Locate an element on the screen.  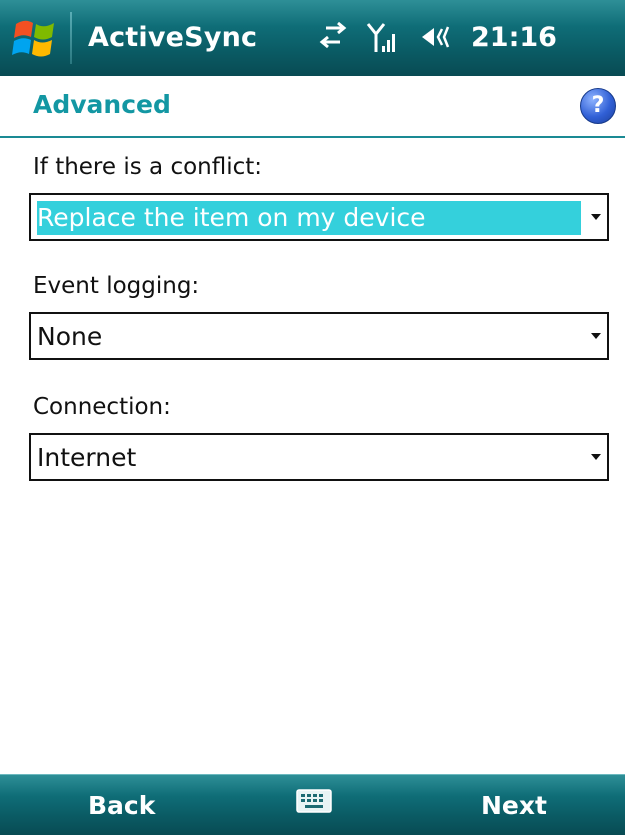
back-softkey: Back is located at coordinates (121, 805).